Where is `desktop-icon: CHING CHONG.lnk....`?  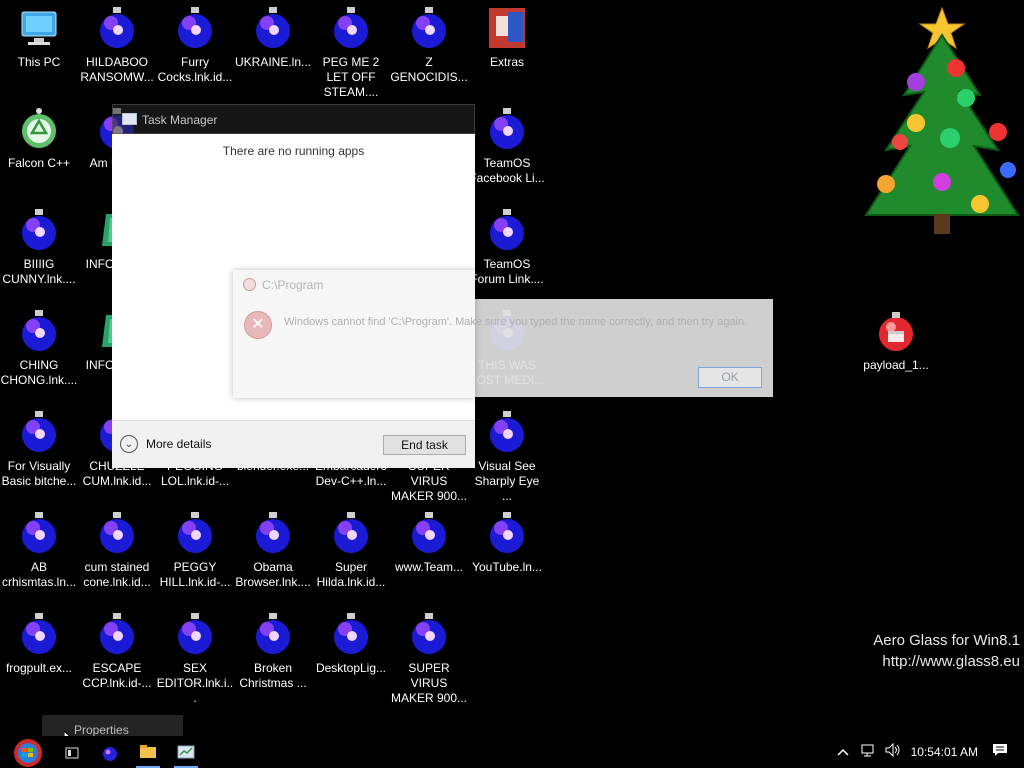 desktop-icon: CHING CHONG.lnk.... is located at coordinates (39, 348).